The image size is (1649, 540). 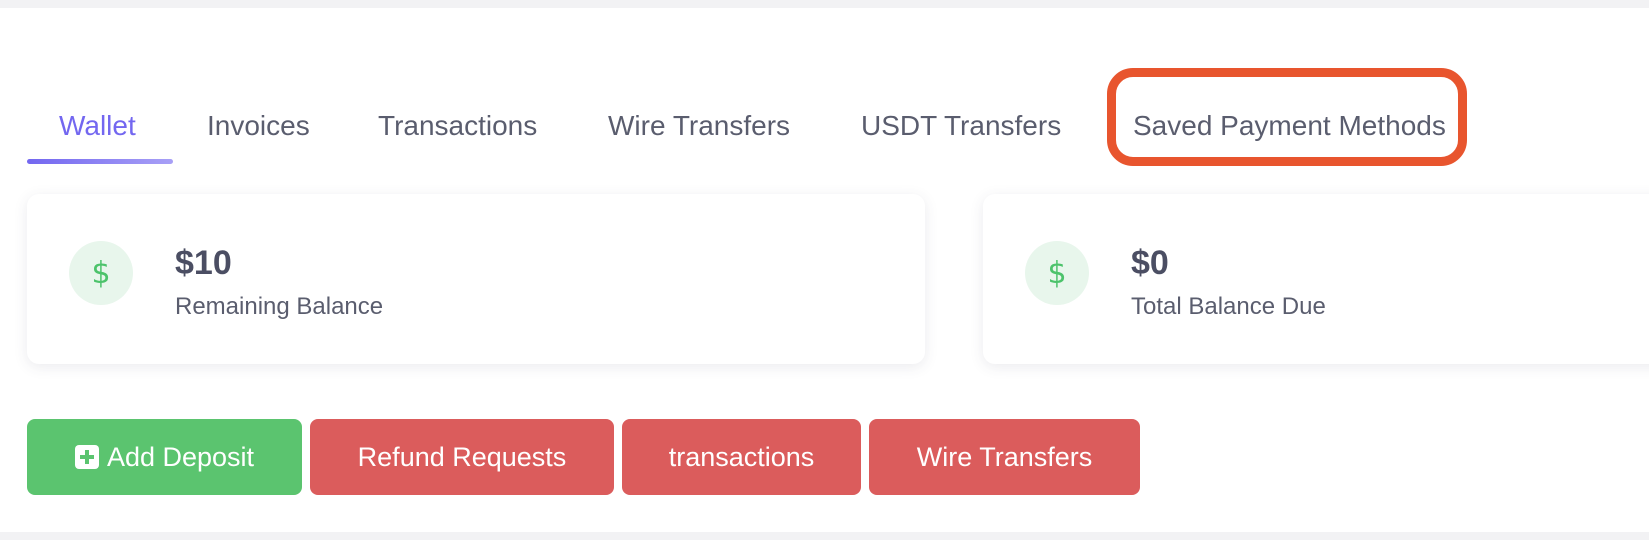 I want to click on tab-usdt-transfers: USDT Transfers, so click(x=961, y=126).